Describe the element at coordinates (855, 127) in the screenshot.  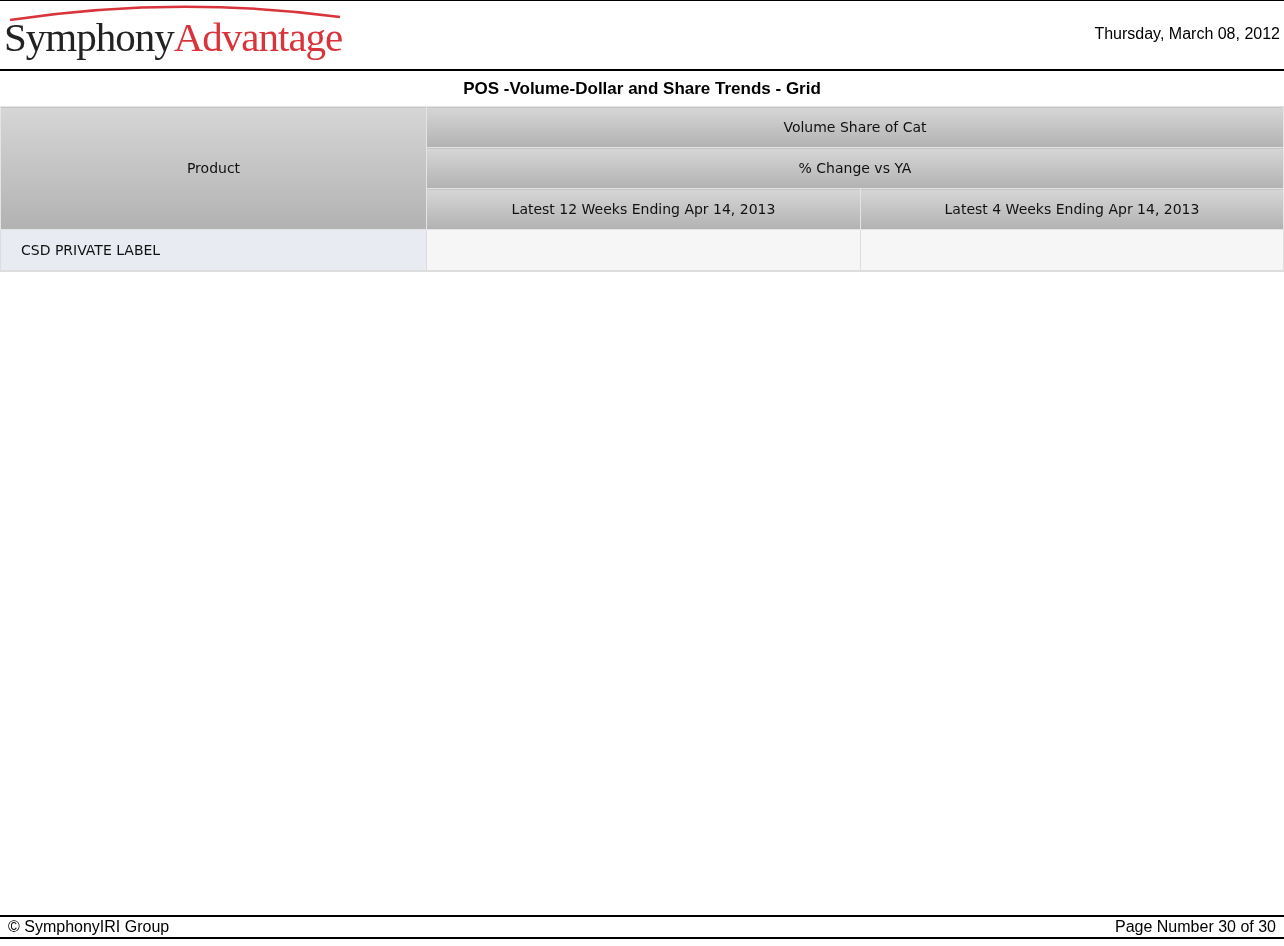
I see `column-header: Volume Share of Cat` at that location.